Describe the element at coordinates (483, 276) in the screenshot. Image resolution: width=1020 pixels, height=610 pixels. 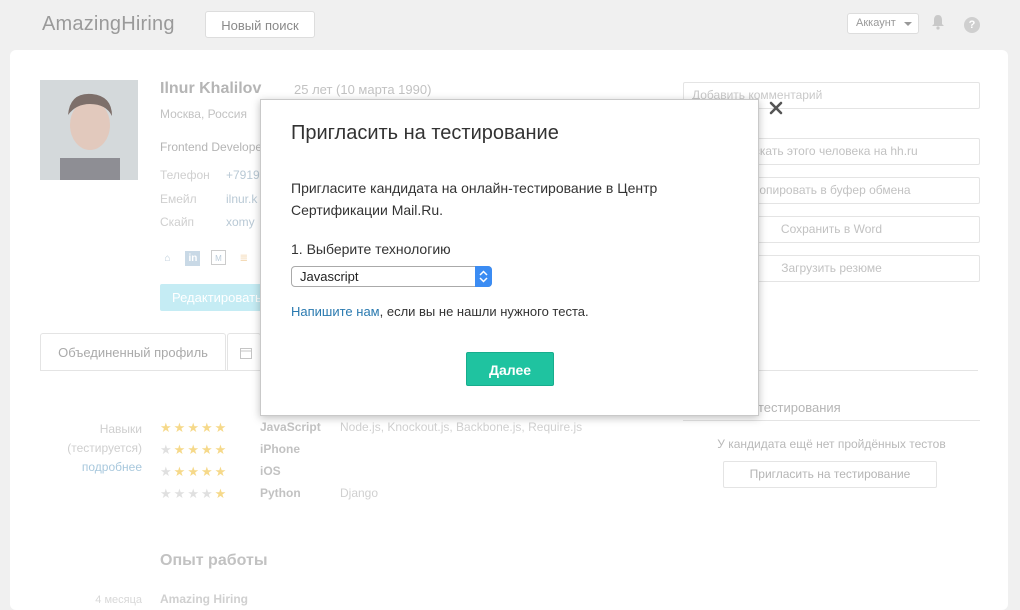
I see `select-arrows-icon` at that location.